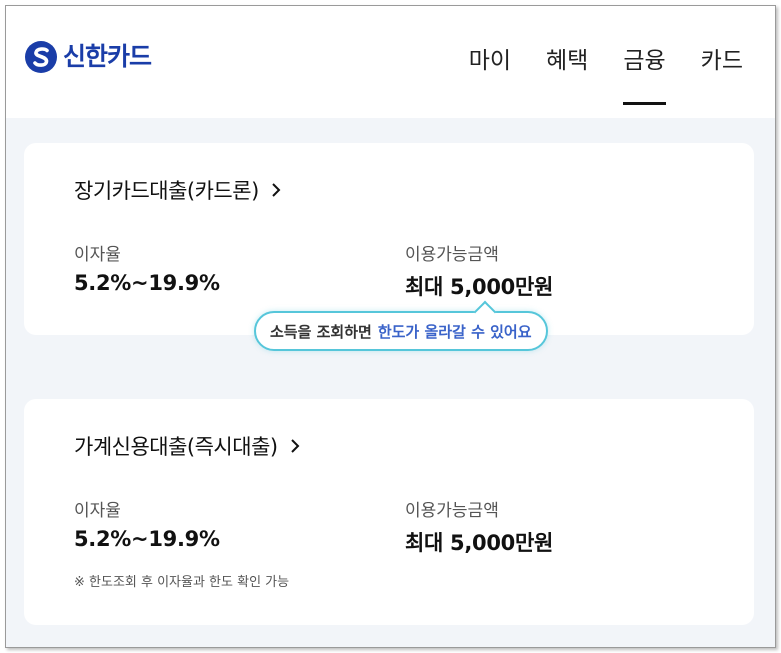 This screenshot has height=653, width=781. What do you see at coordinates (722, 61) in the screenshot?
I see `nav-item-card: 카드` at bounding box center [722, 61].